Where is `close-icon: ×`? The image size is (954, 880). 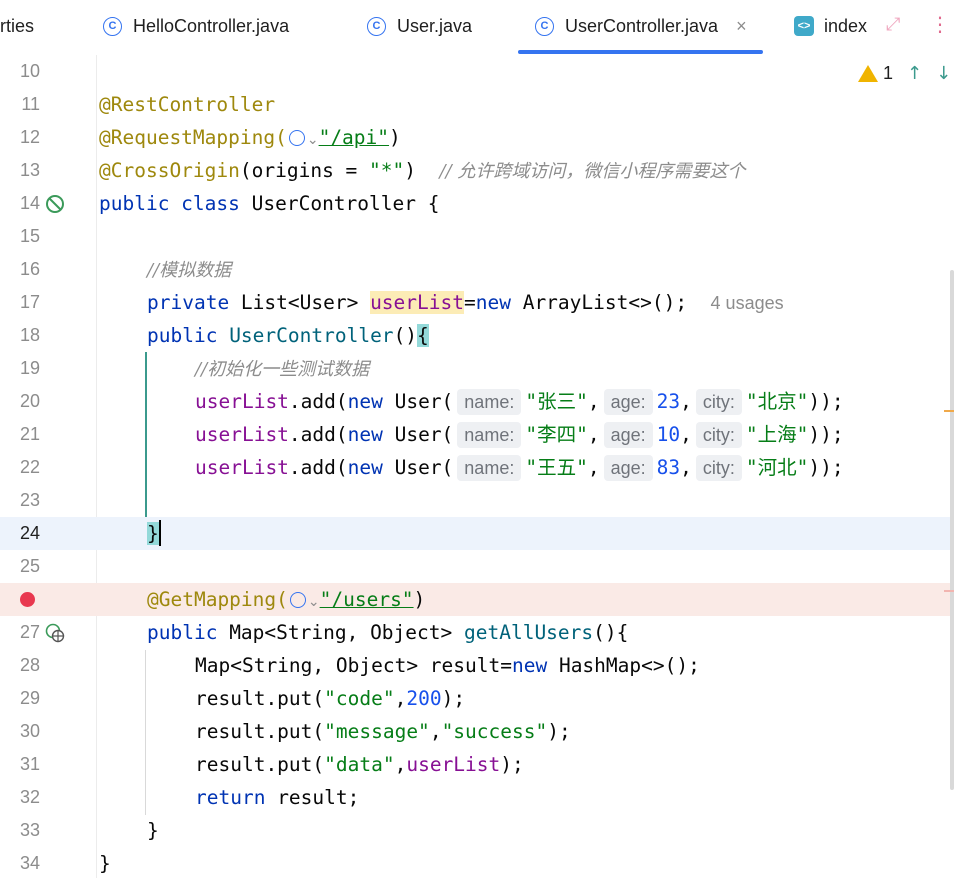 close-icon: × is located at coordinates (741, 26).